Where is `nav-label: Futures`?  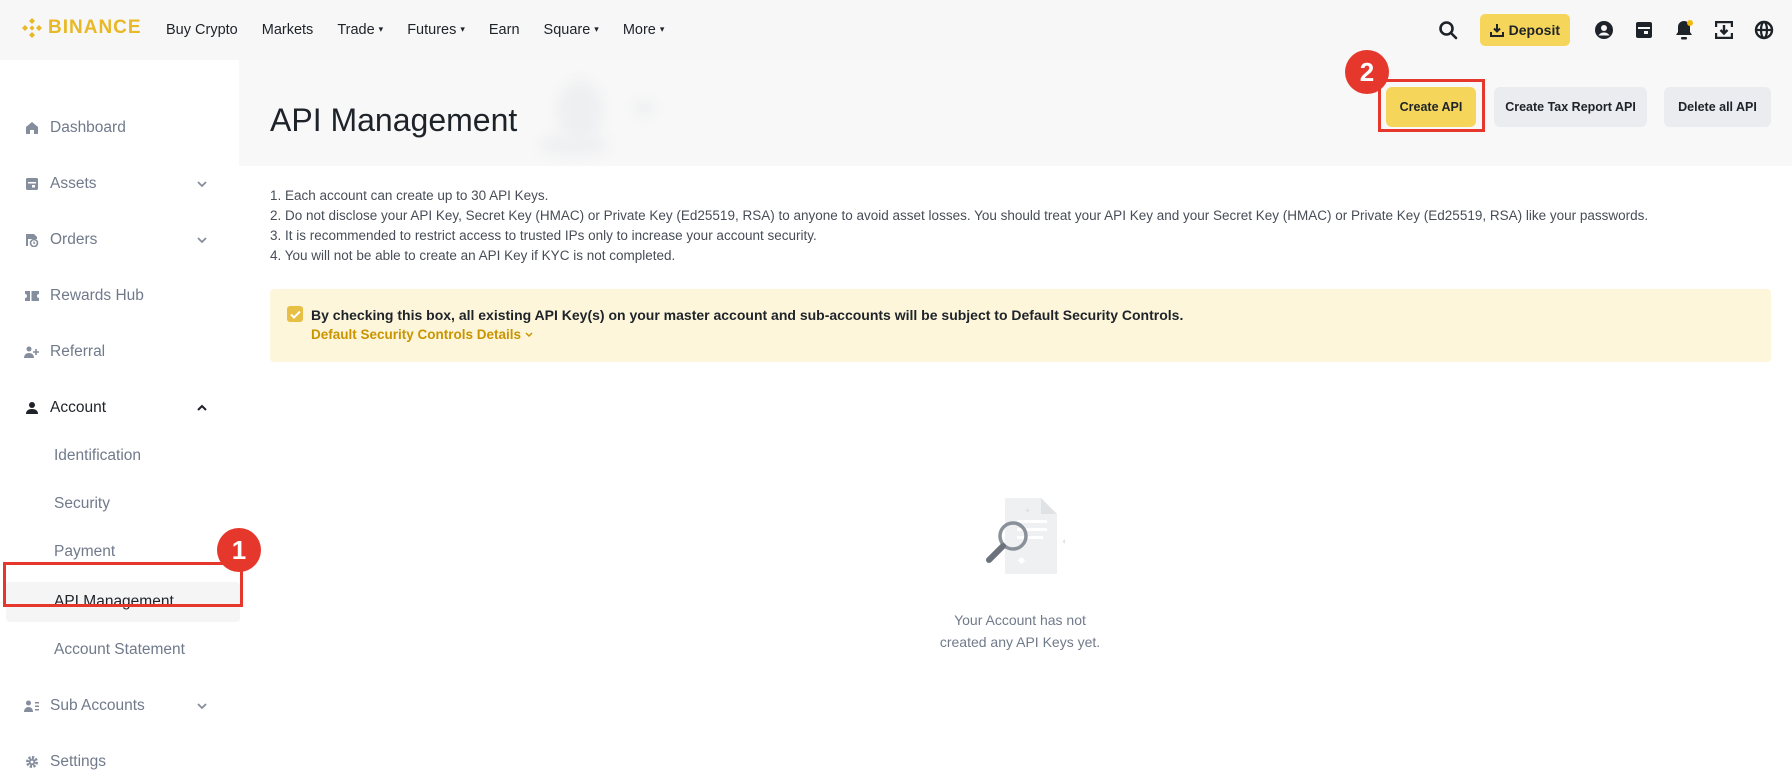
nav-label: Futures is located at coordinates (432, 30).